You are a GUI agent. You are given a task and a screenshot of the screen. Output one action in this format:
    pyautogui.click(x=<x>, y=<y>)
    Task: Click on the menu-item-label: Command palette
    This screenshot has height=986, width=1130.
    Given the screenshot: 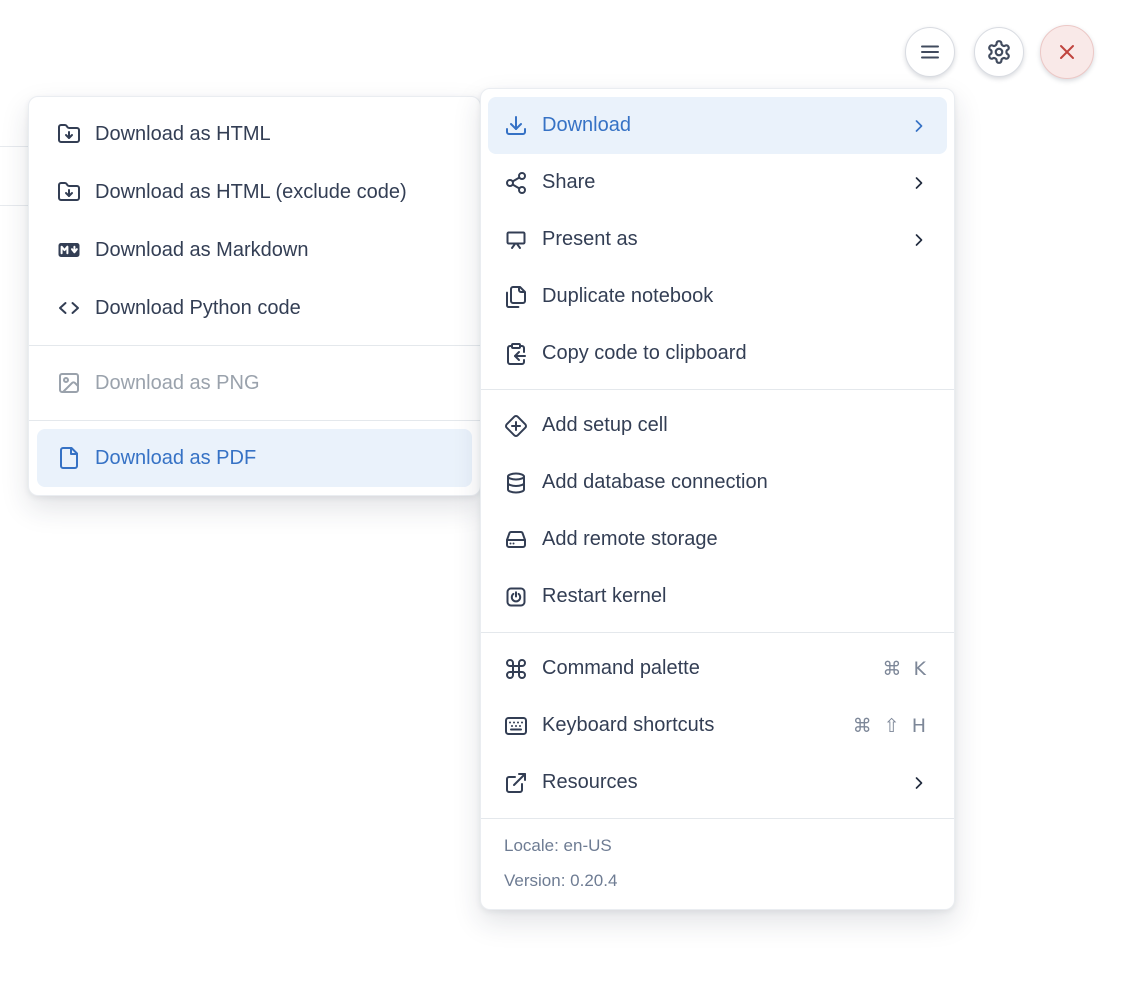 What is the action you would take?
    pyautogui.click(x=621, y=668)
    